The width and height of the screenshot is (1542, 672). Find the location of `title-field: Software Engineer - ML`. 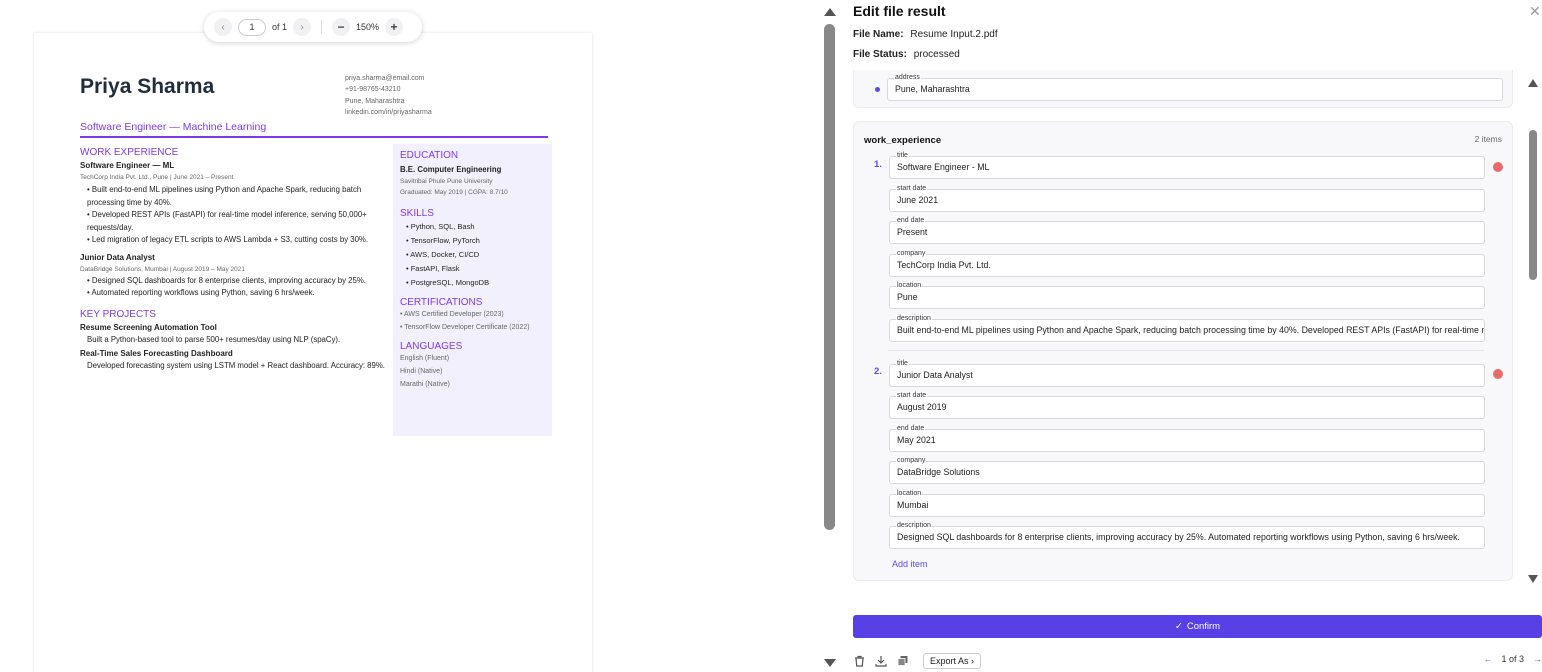

title-field: Software Engineer - ML is located at coordinates (1187, 167).